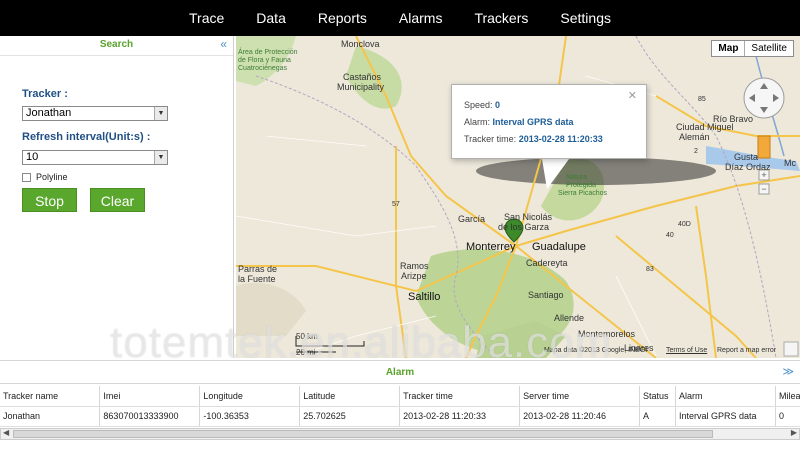 The image size is (800, 474). Describe the element at coordinates (547, 263) in the screenshot. I see `map-label-cadereyta: Cadereyta` at that location.